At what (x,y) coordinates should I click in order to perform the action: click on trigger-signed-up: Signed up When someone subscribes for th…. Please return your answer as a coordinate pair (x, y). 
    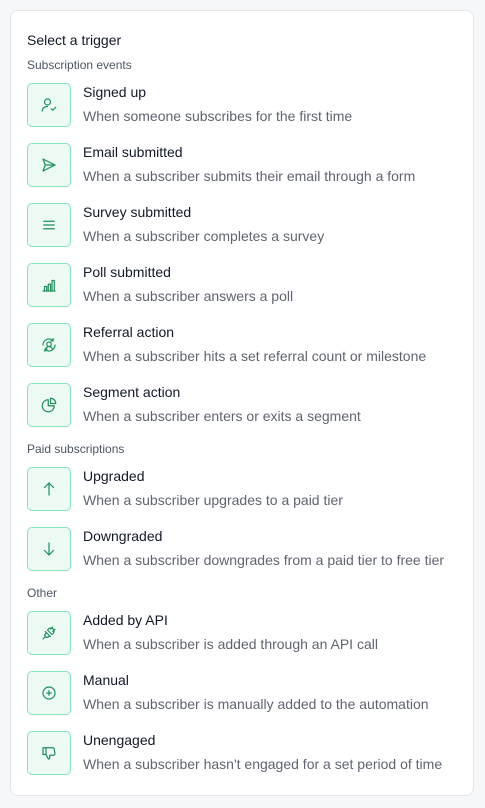
    Looking at the image, I should click on (245, 106).